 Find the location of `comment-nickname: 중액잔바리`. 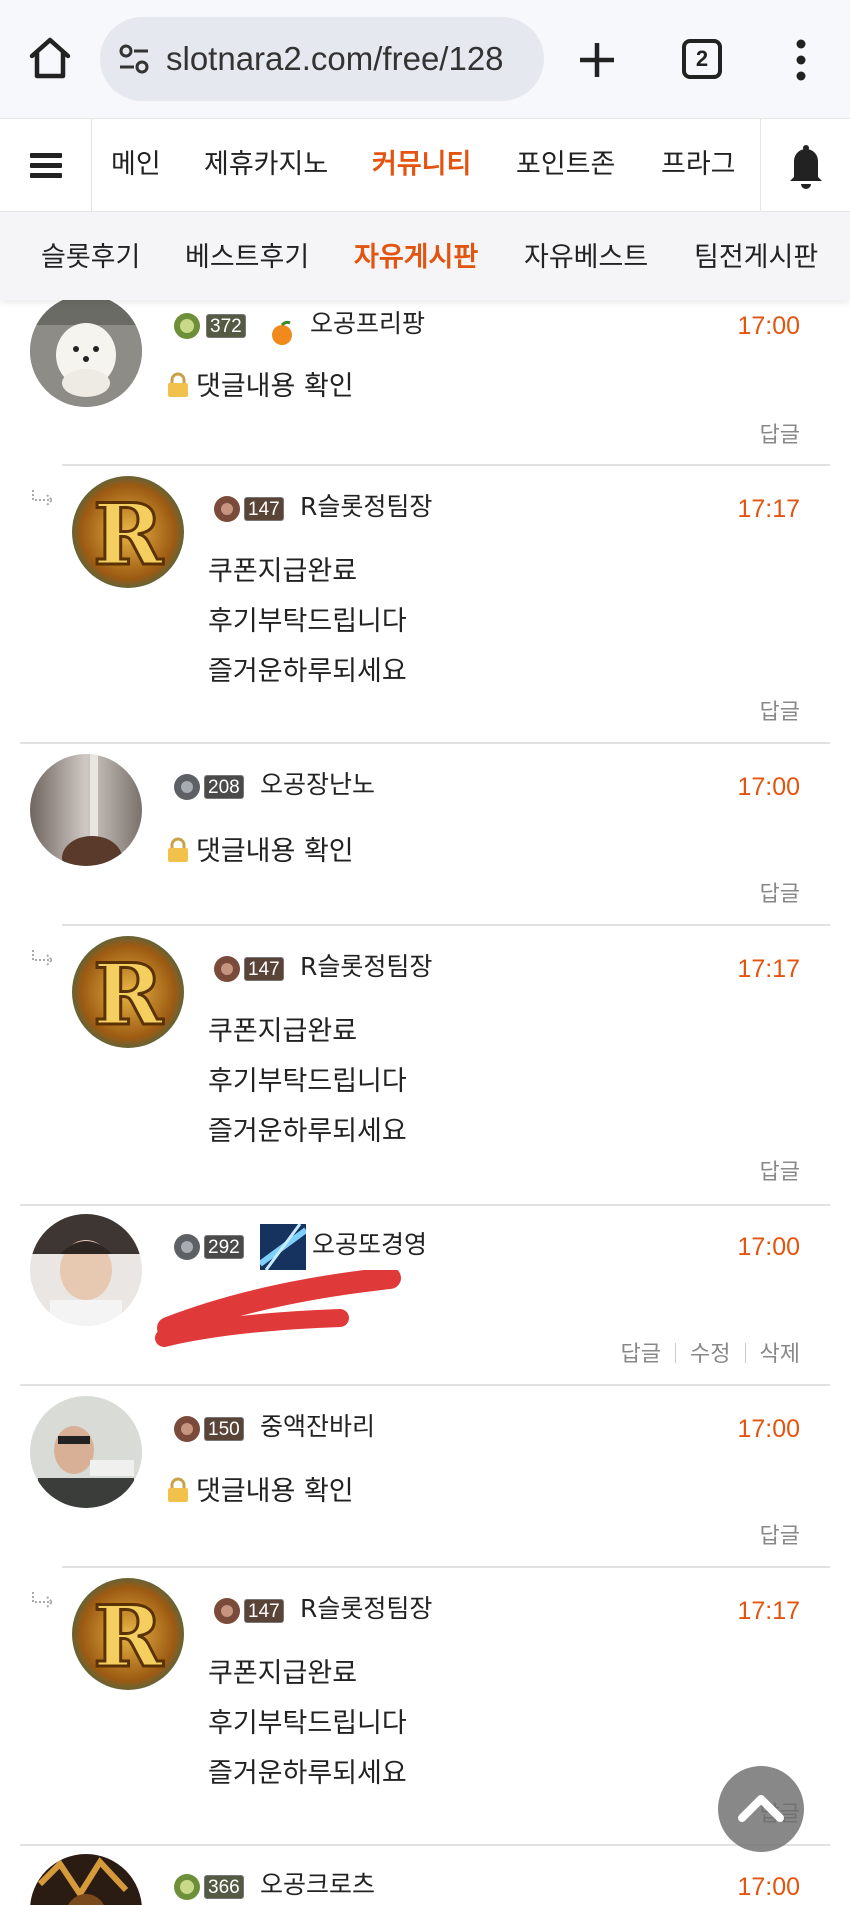

comment-nickname: 중액잔바리 is located at coordinates (317, 1427).